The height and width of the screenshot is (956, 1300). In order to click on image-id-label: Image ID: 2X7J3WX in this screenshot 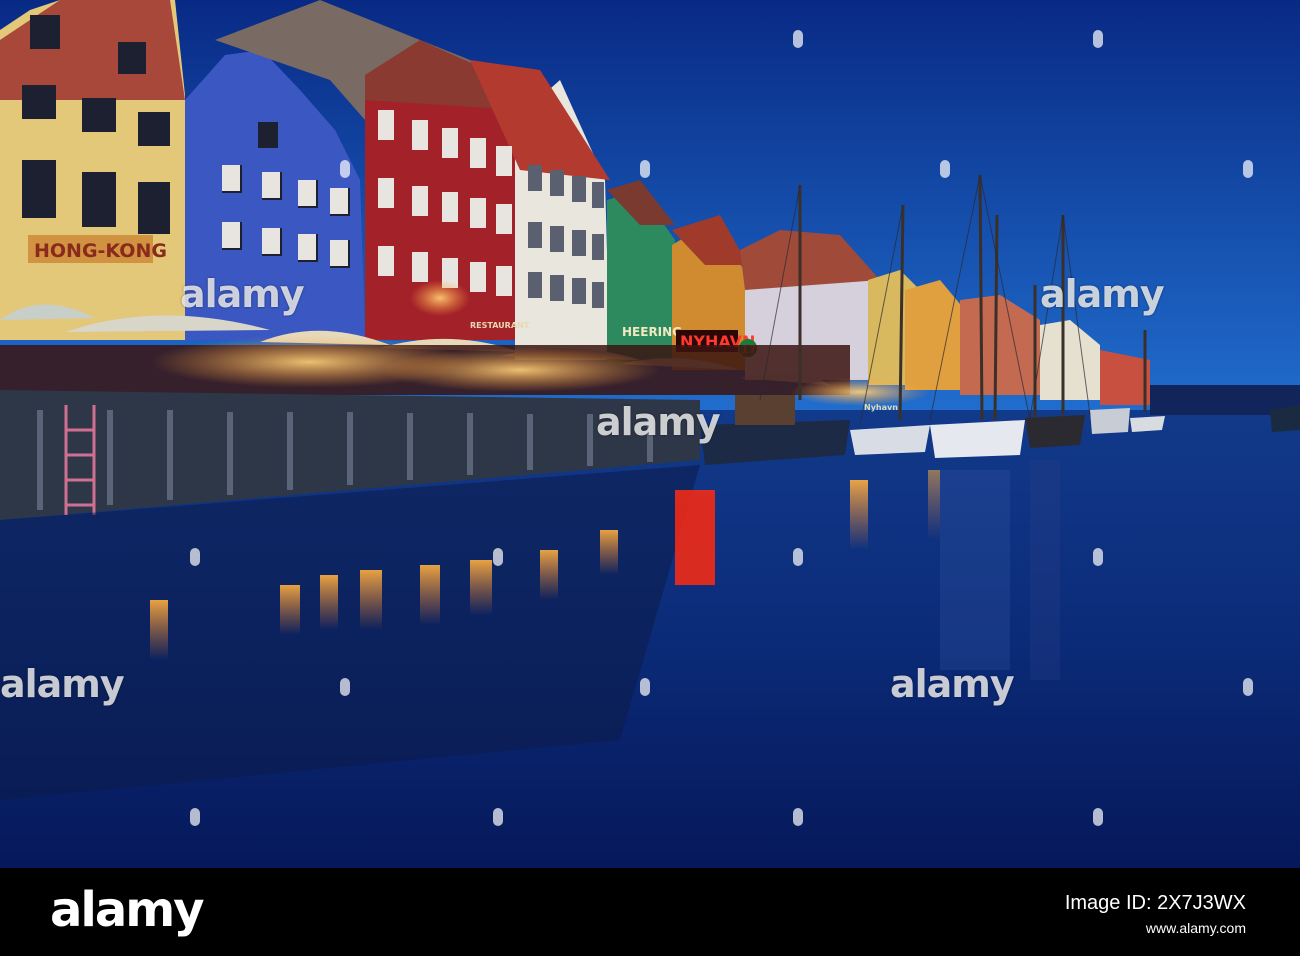, I will do `click(1155, 903)`.